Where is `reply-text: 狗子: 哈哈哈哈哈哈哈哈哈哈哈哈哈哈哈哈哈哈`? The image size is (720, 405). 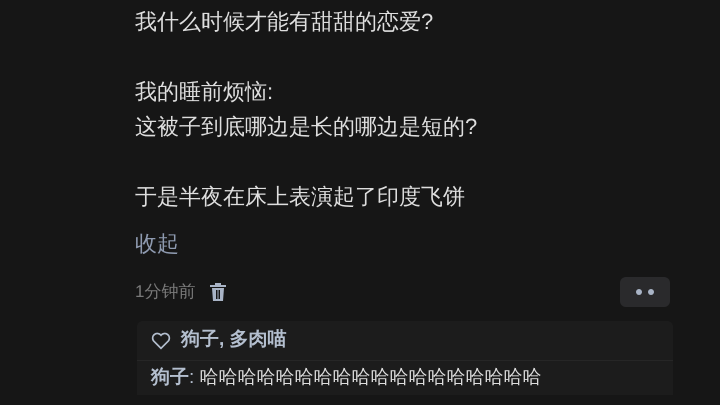 reply-text: 狗子: 哈哈哈哈哈哈哈哈哈哈哈哈哈哈哈哈哈哈 is located at coordinates (346, 378).